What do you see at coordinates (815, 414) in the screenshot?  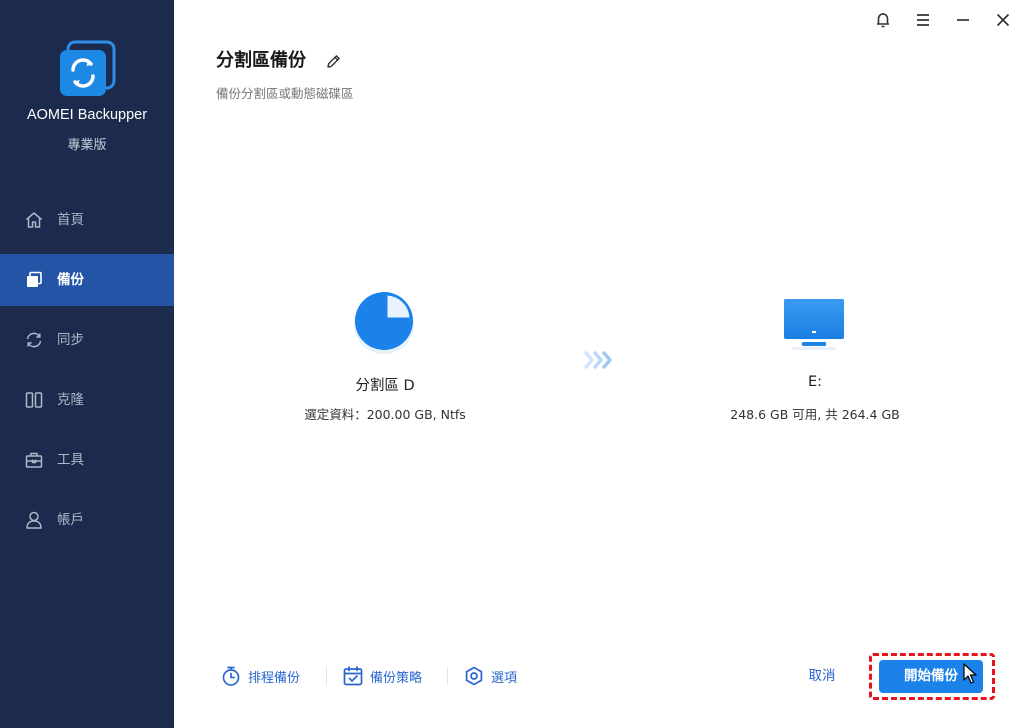 I see `destination-info: 248.6 GB 可用, 共 264.4 GB` at bounding box center [815, 414].